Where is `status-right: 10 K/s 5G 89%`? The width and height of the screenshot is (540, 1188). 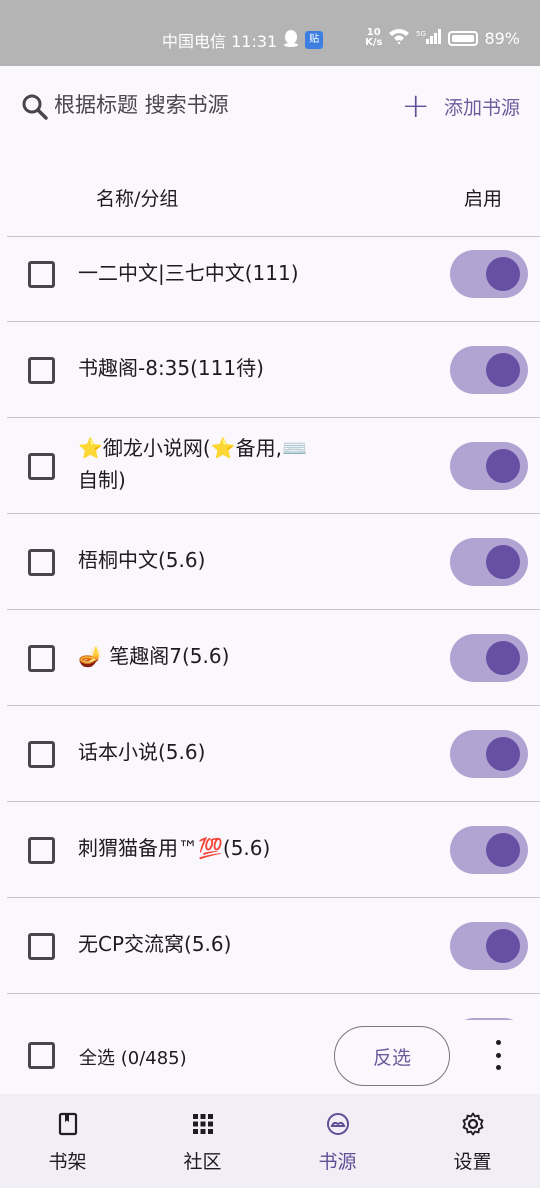 status-right: 10 K/s 5G 89% is located at coordinates (442, 38).